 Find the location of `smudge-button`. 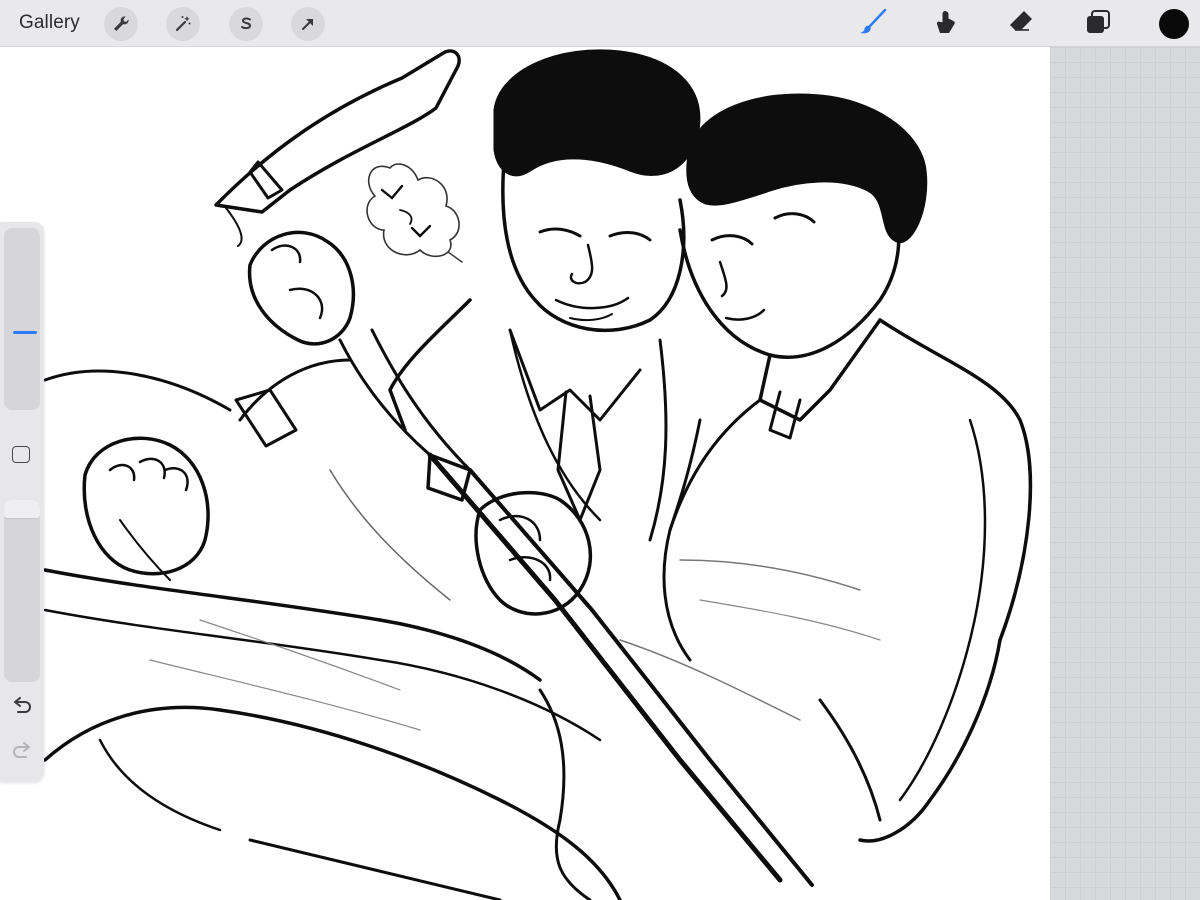

smudge-button is located at coordinates (946, 24).